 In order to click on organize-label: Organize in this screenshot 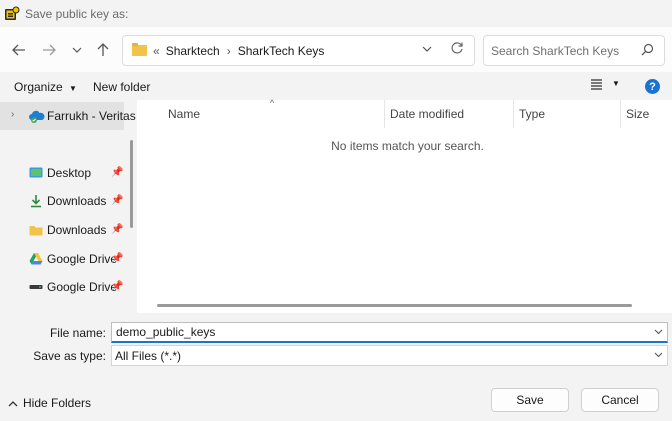, I will do `click(38, 87)`.